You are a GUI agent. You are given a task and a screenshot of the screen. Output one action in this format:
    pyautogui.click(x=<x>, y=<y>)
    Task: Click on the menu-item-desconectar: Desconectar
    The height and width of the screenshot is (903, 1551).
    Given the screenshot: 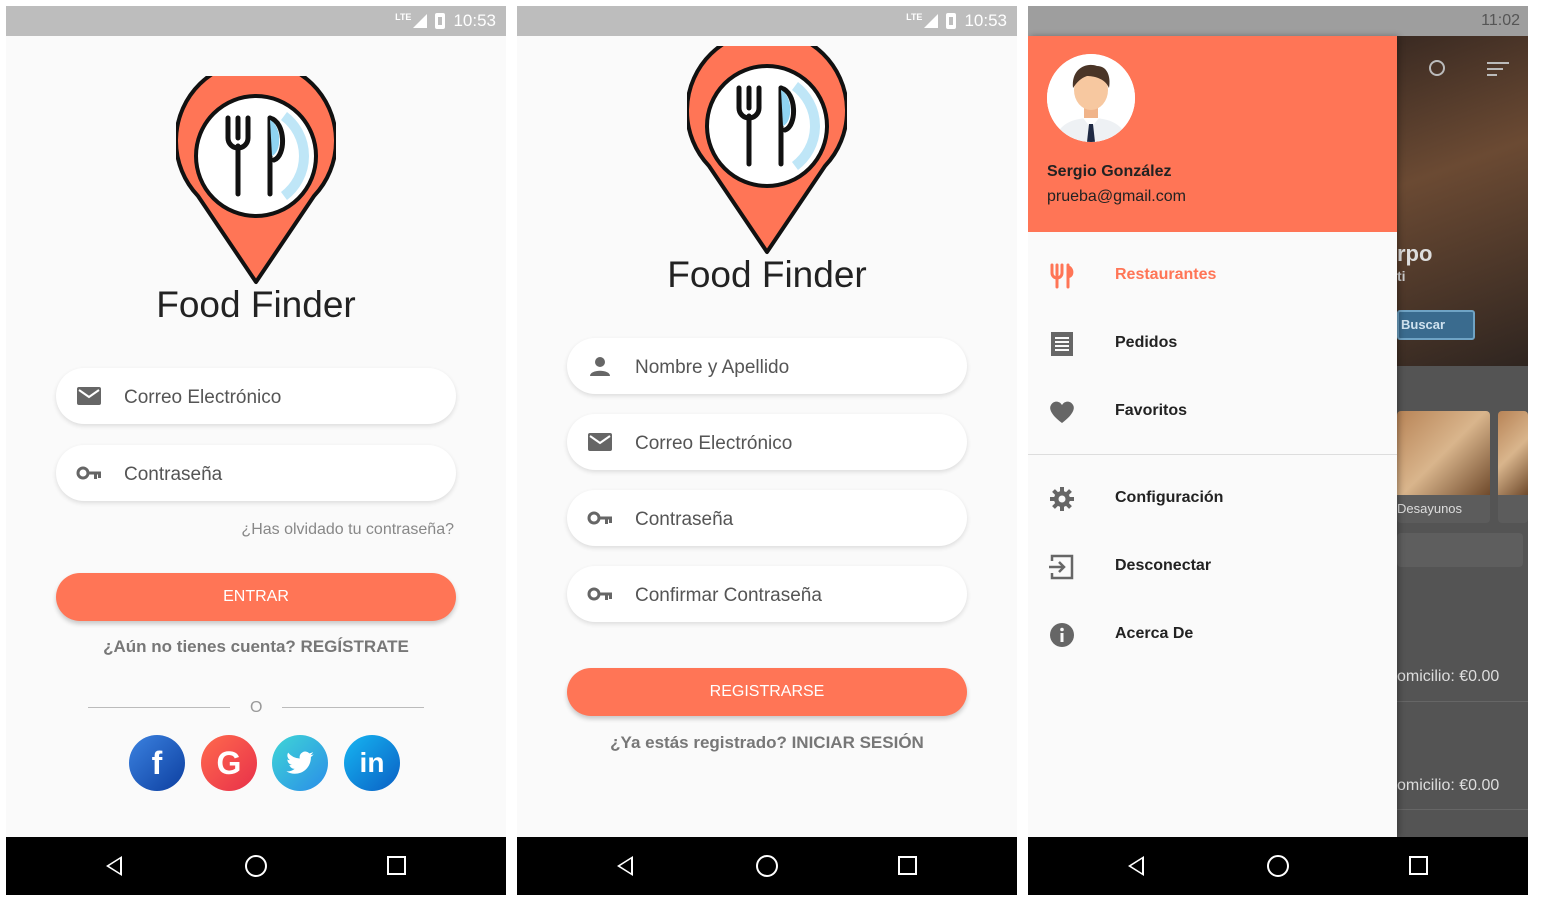 What is the action you would take?
    pyautogui.click(x=1212, y=567)
    